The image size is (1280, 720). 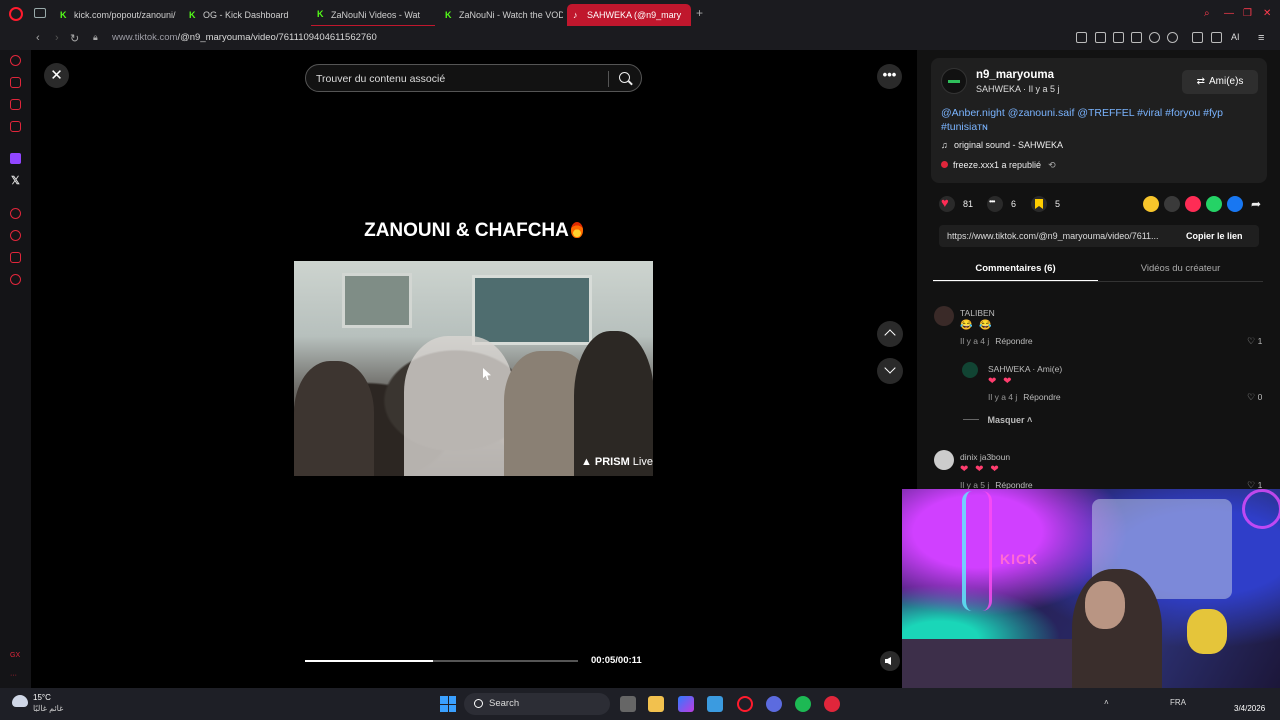 What do you see at coordinates (954, 81) in the screenshot?
I see `author-avatar` at bounding box center [954, 81].